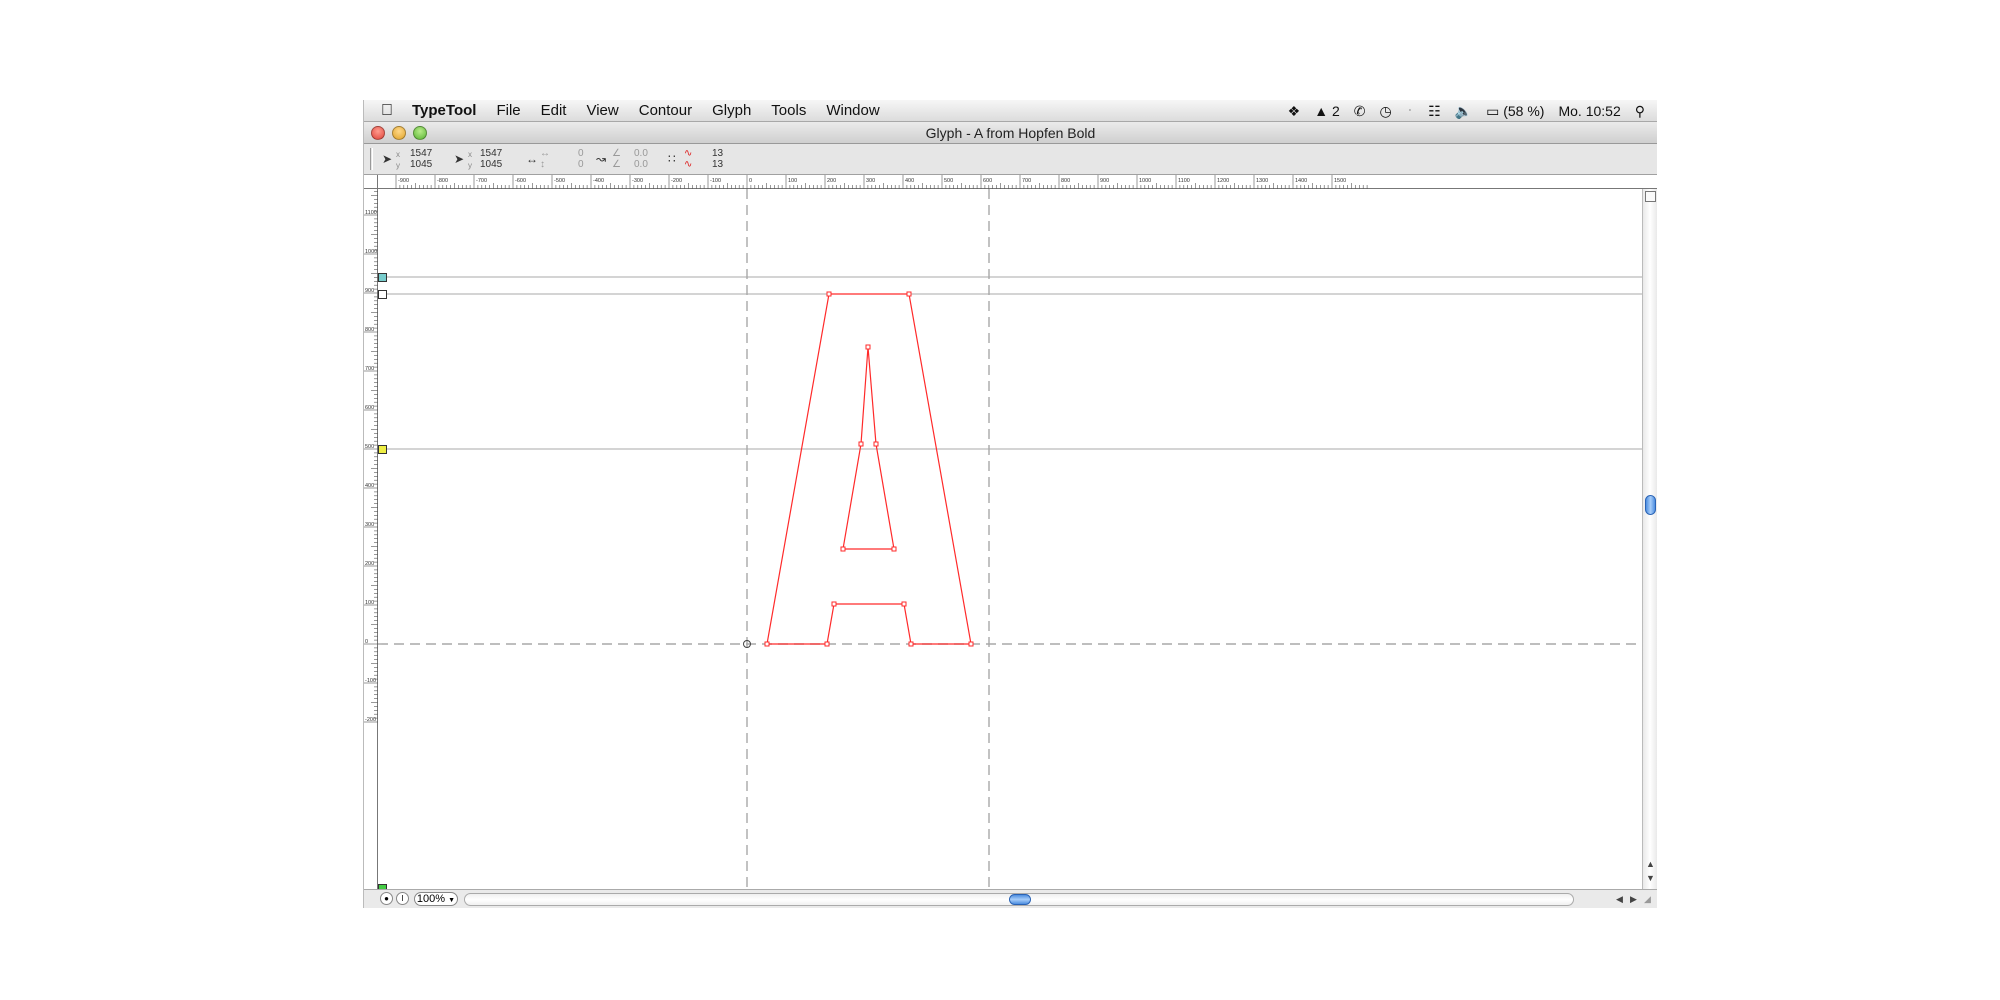 The width and height of the screenshot is (2000, 1000). I want to click on vertical-scrollbar: ▲ ▼, so click(1649, 539).